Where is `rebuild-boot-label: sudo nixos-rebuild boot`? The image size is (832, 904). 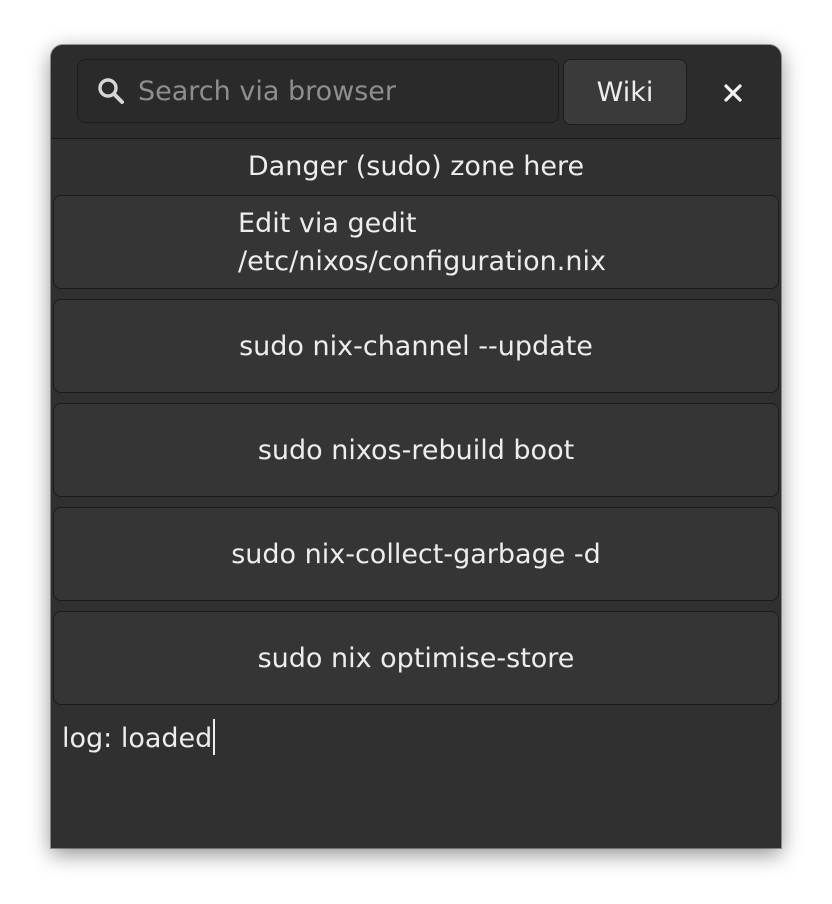 rebuild-boot-label: sudo nixos-rebuild boot is located at coordinates (416, 450).